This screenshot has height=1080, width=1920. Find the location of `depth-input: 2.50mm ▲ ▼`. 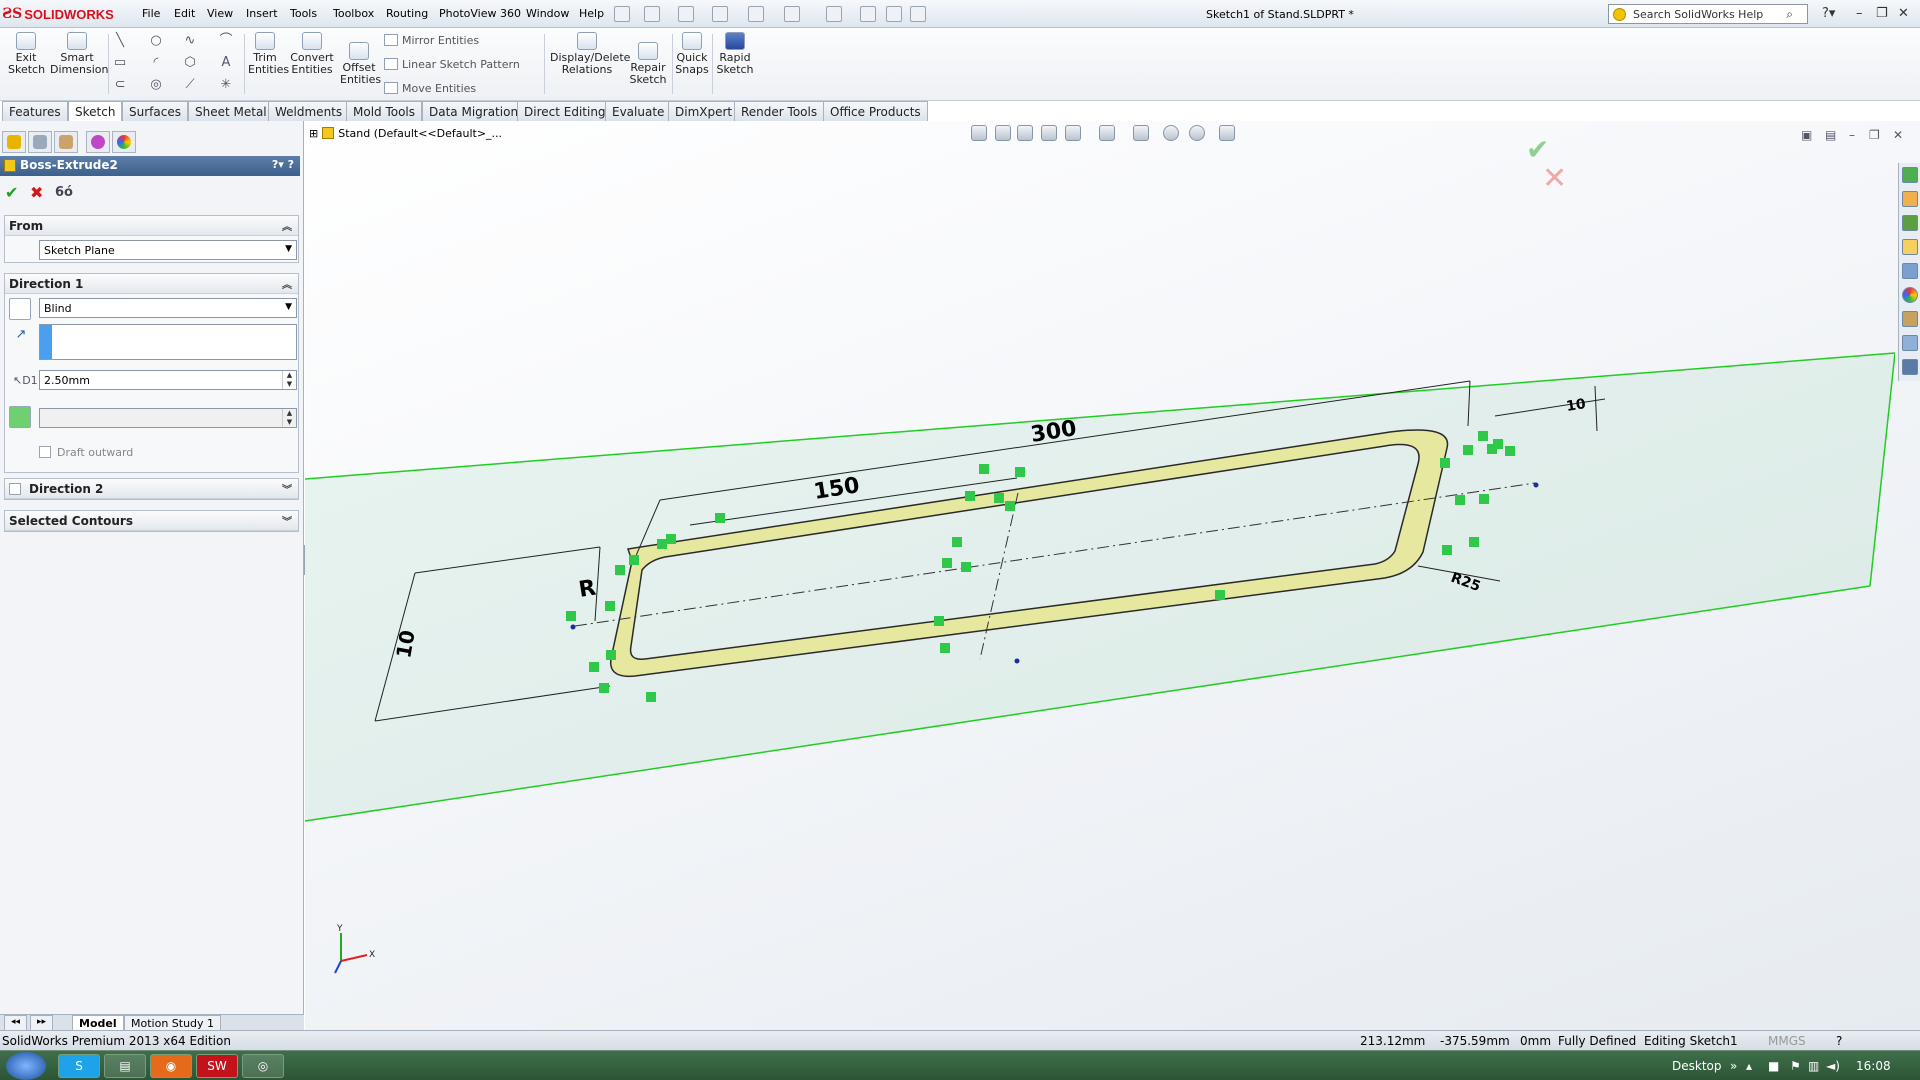

depth-input: 2.50mm ▲ ▼ is located at coordinates (168, 380).